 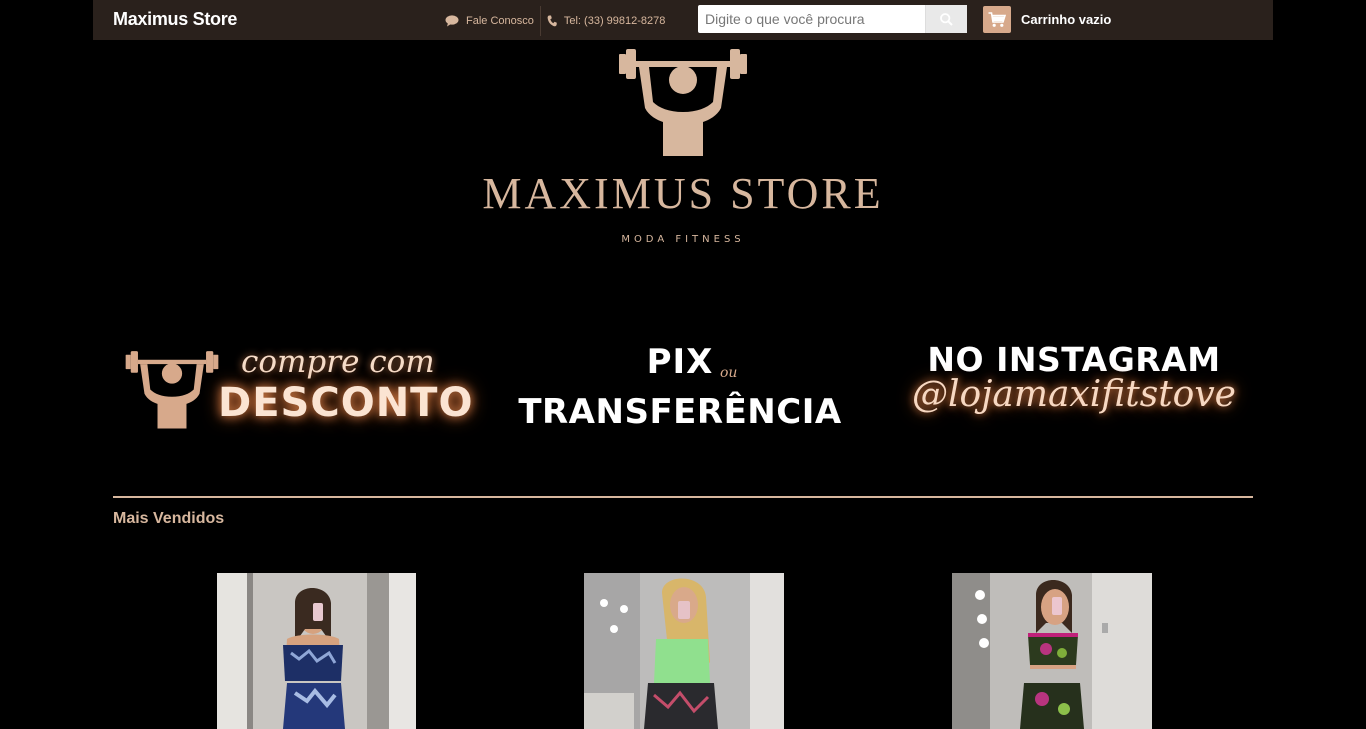 I want to click on fale-conosco-label: Fale Conosco, so click(x=500, y=21).